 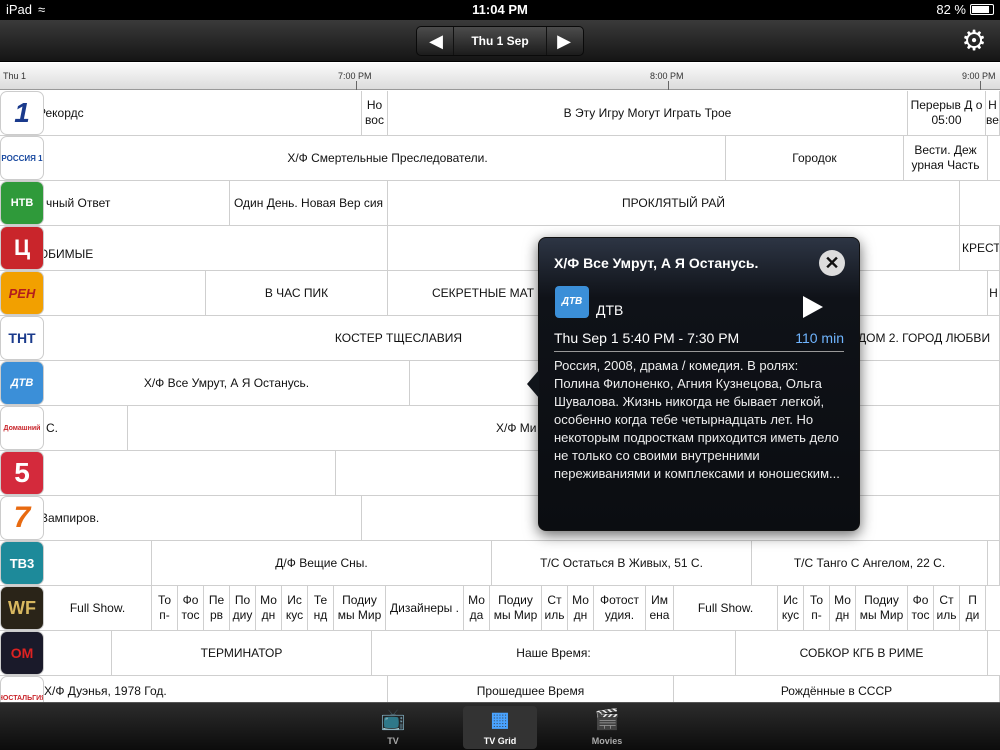 What do you see at coordinates (22, 158) in the screenshot?
I see `channel-logo-russia1: РОССИЯ 1` at bounding box center [22, 158].